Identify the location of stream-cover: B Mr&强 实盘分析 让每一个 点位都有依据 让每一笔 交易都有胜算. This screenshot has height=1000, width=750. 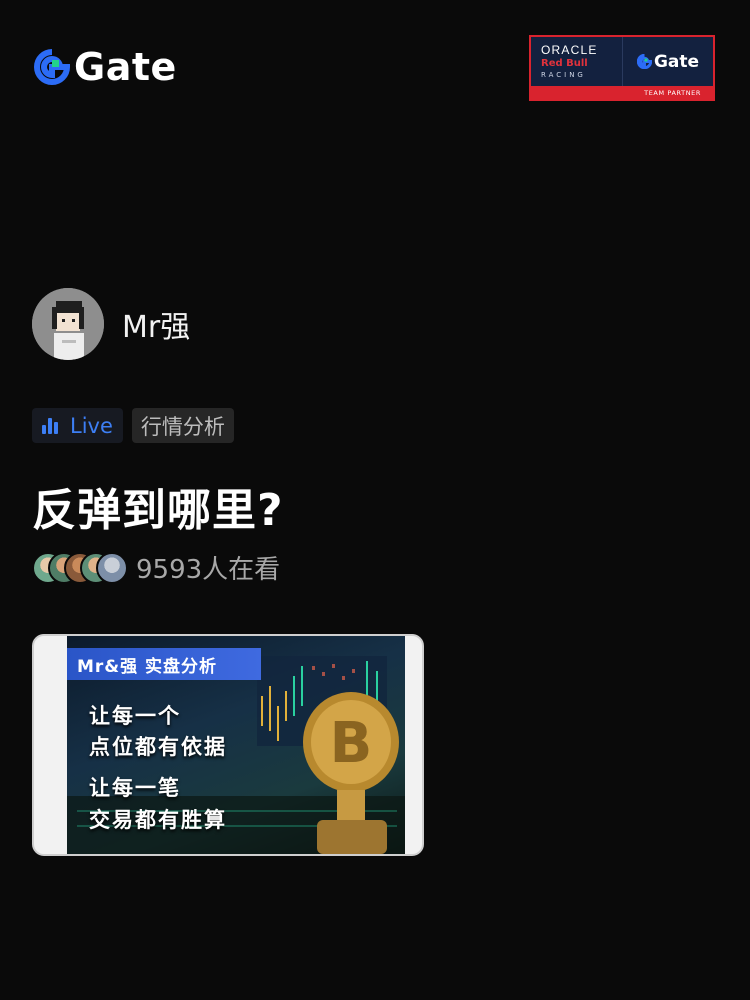
(228, 745).